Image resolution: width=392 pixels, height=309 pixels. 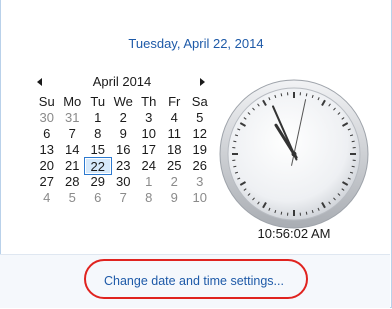 I want to click on calendar-navigation: April 2014, so click(x=120, y=83).